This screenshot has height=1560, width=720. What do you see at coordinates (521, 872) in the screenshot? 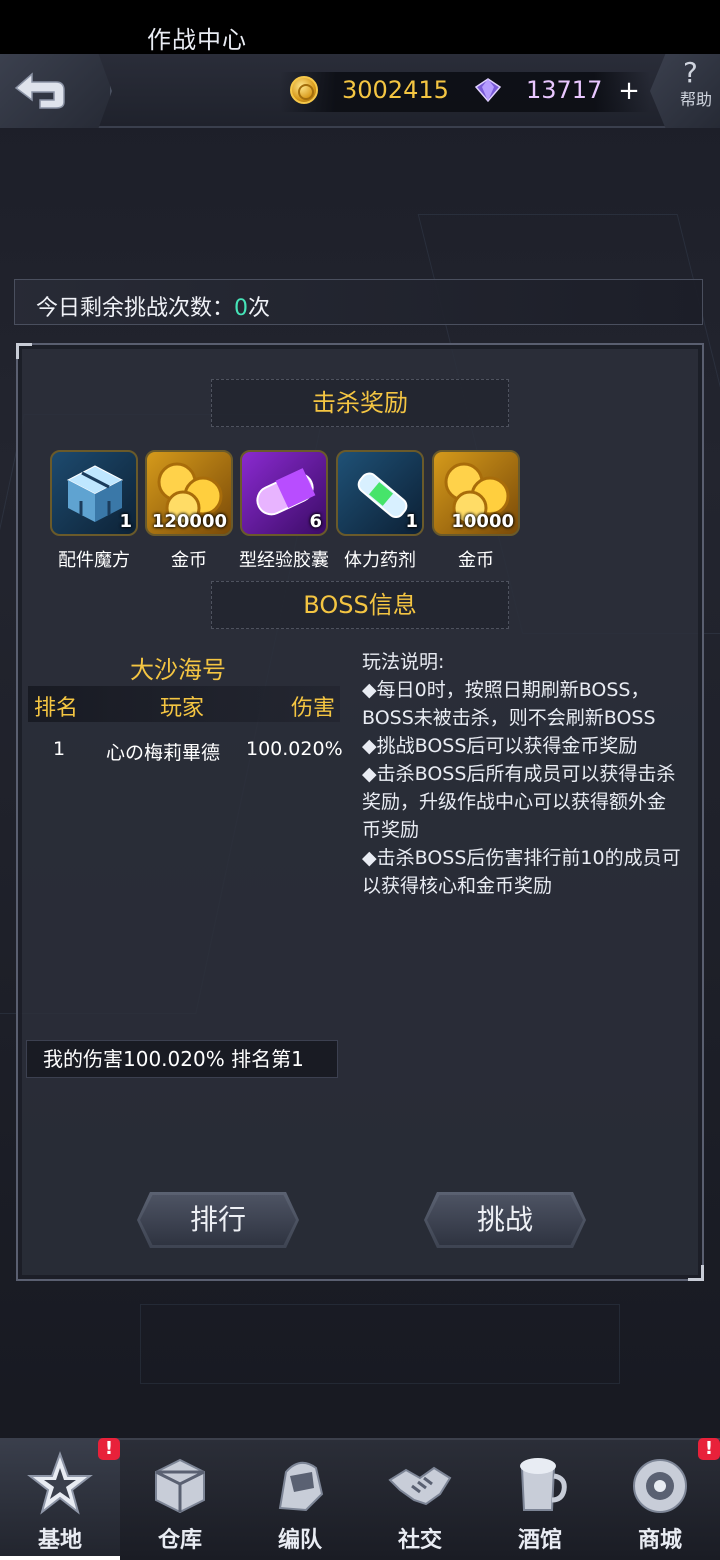
I see `rule-line: ◆击杀BOSS后伤害排行前10的成员可以获得核心和金币奖励` at bounding box center [521, 872].